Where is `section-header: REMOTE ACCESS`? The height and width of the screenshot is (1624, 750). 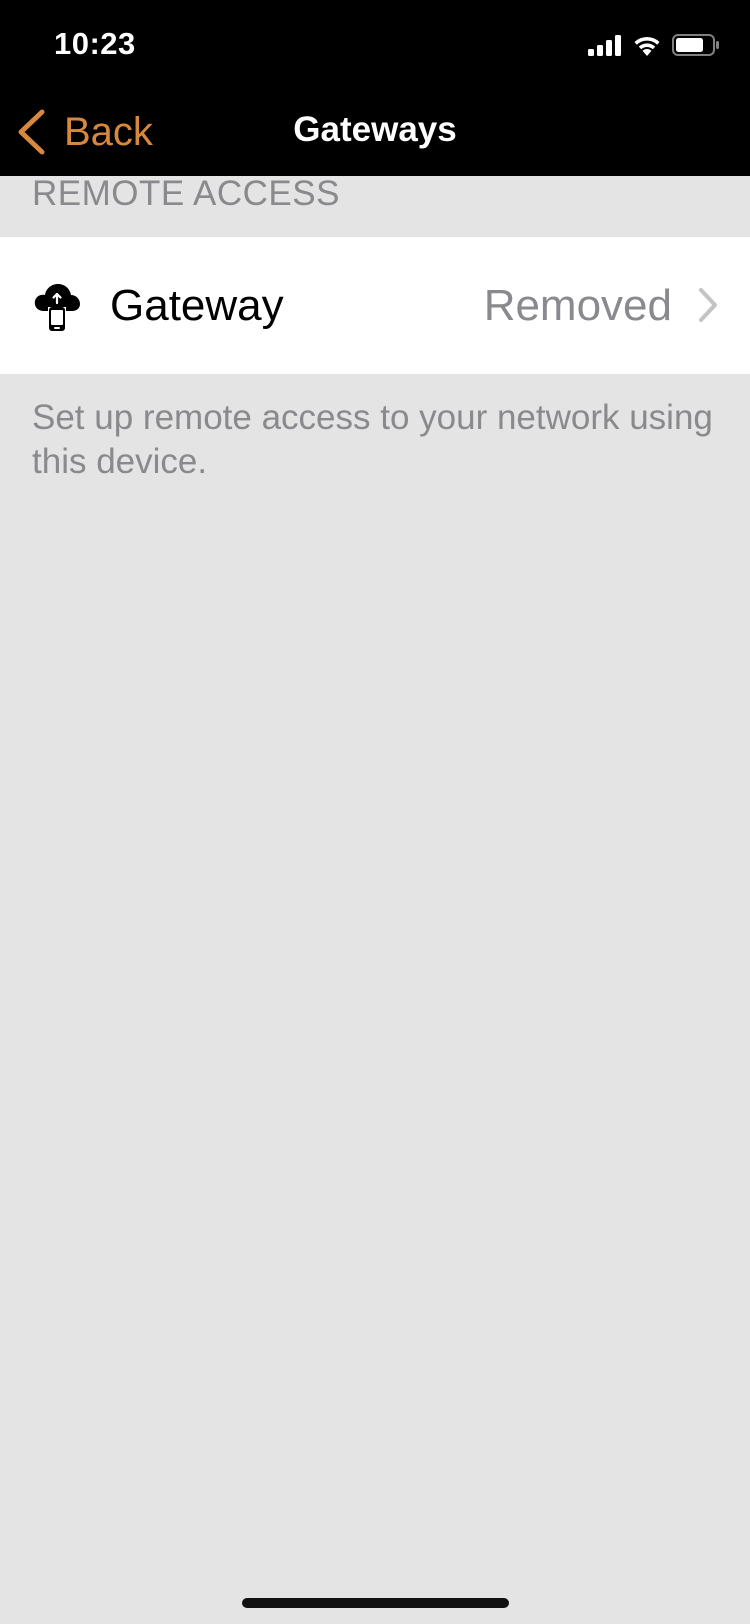 section-header: REMOTE ACCESS is located at coordinates (186, 193).